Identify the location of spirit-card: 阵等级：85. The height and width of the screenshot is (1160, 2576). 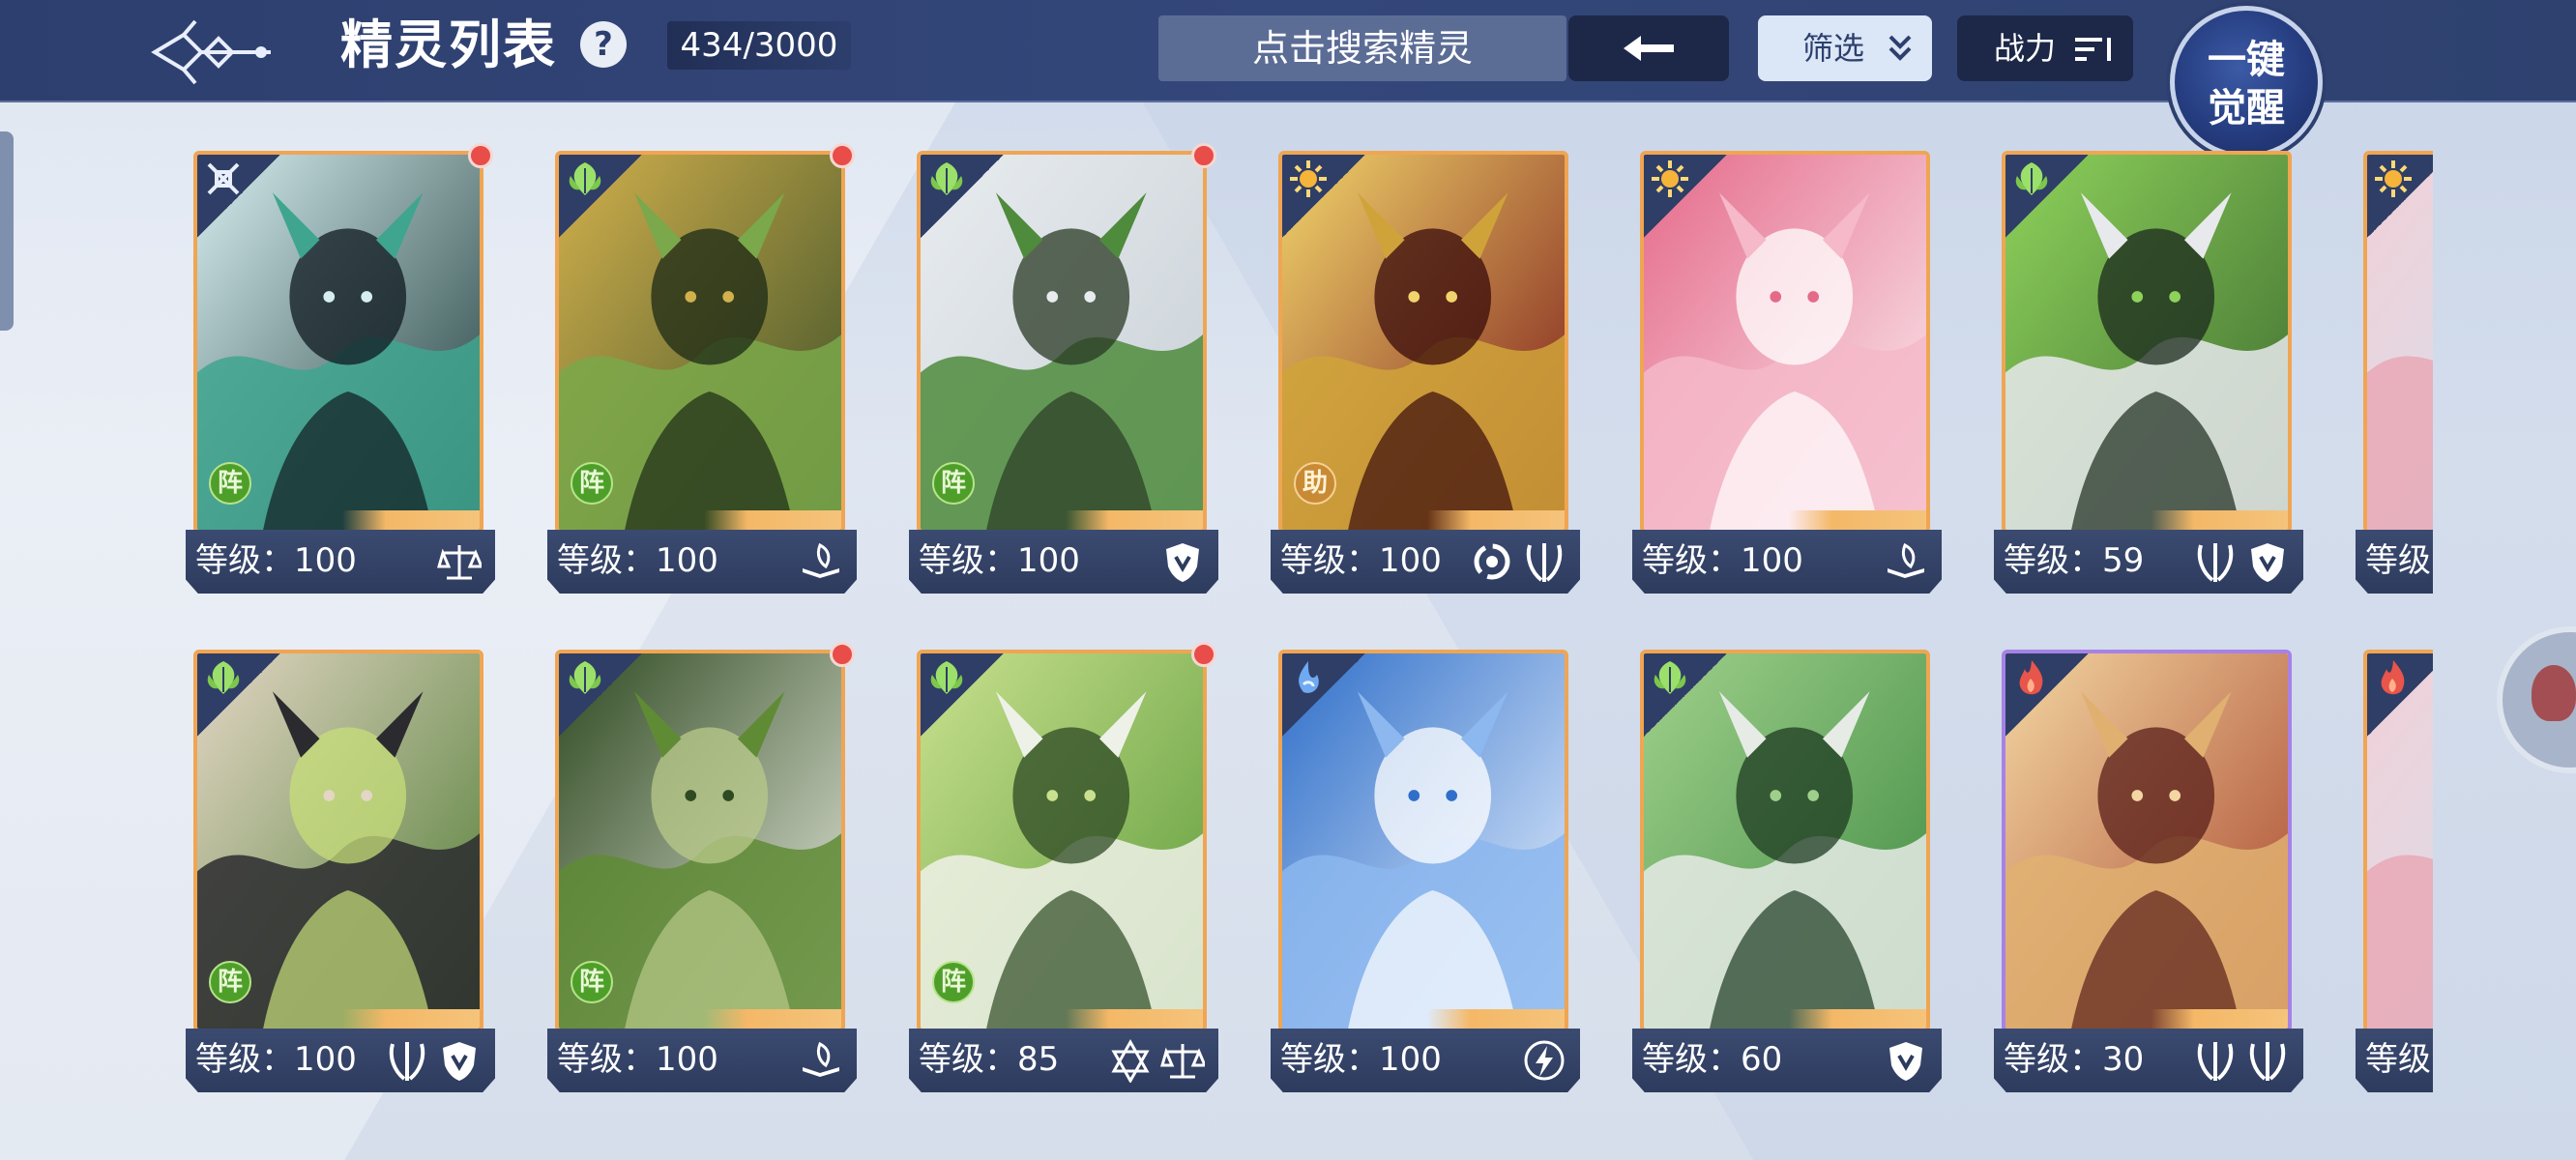
(1063, 868).